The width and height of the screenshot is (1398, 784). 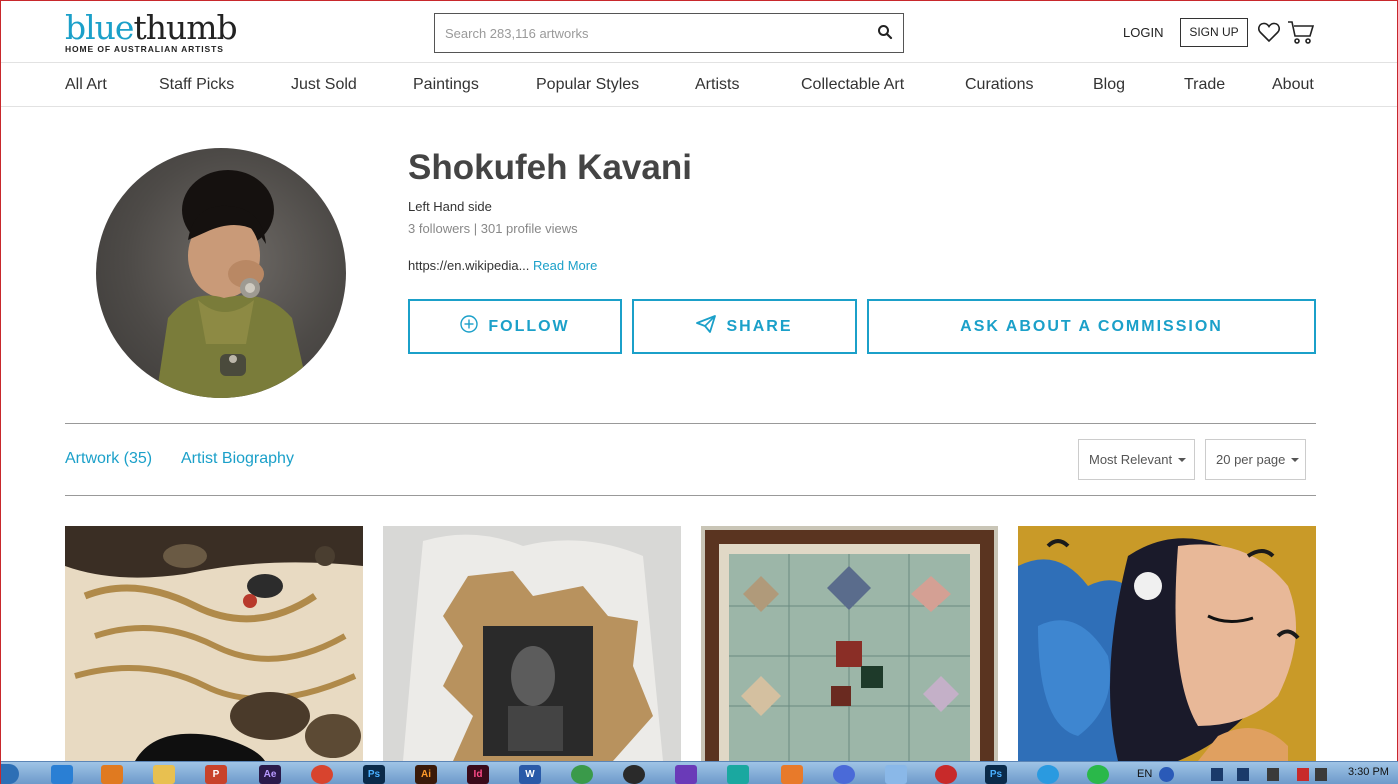 What do you see at coordinates (446, 85) in the screenshot?
I see `nav-paintings: Paintings` at bounding box center [446, 85].